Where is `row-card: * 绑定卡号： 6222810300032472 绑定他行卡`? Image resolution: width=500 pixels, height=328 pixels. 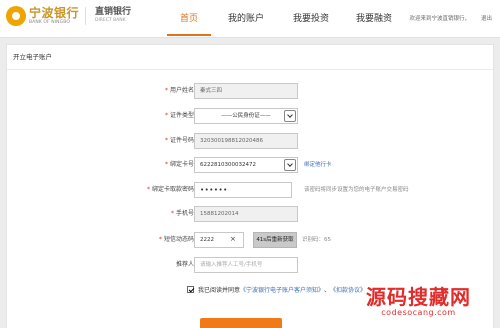 row-card: * 绑定卡号： 6222810300032472 绑定他行卡 is located at coordinates (250, 165).